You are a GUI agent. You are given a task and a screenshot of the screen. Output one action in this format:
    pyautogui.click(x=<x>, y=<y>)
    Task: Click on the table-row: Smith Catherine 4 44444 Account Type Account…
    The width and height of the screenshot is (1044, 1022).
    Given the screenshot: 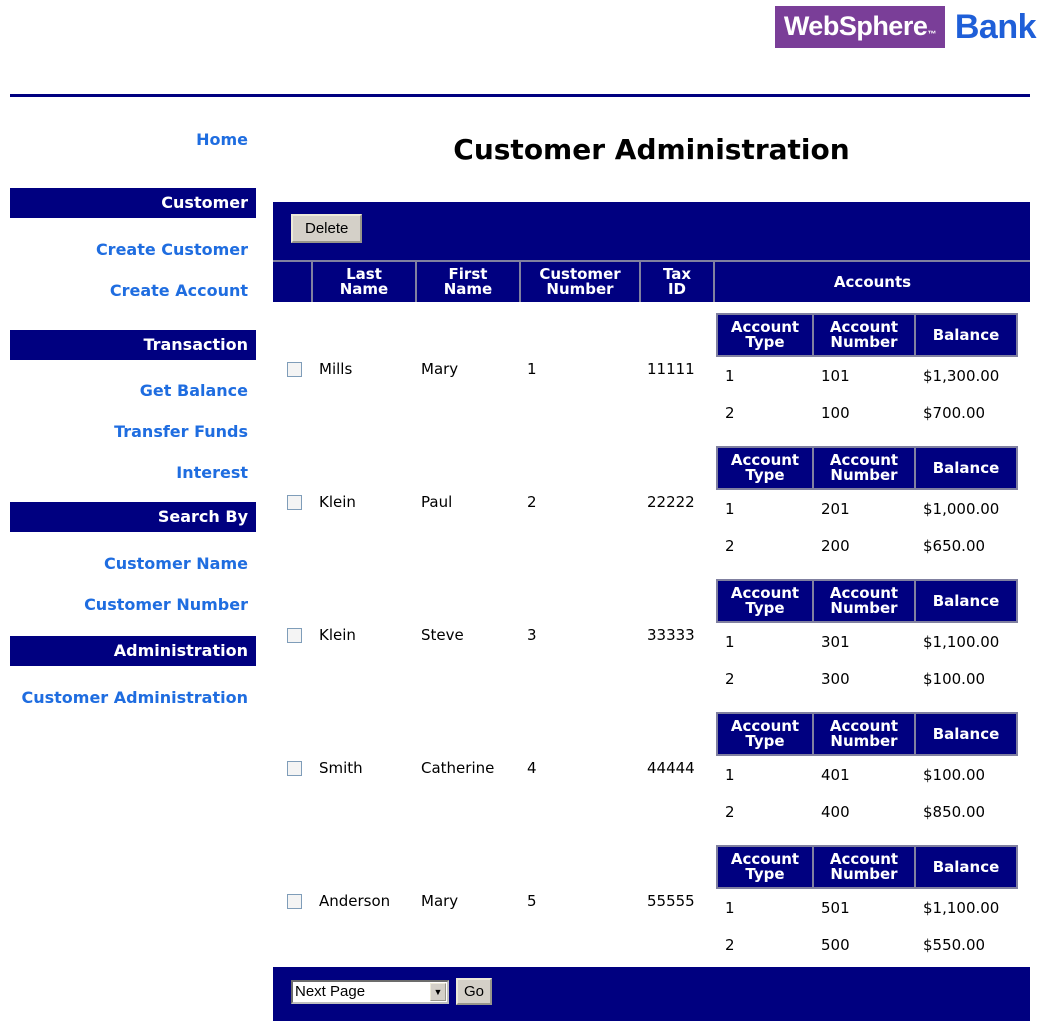 What is the action you would take?
    pyautogui.click(x=651, y=767)
    